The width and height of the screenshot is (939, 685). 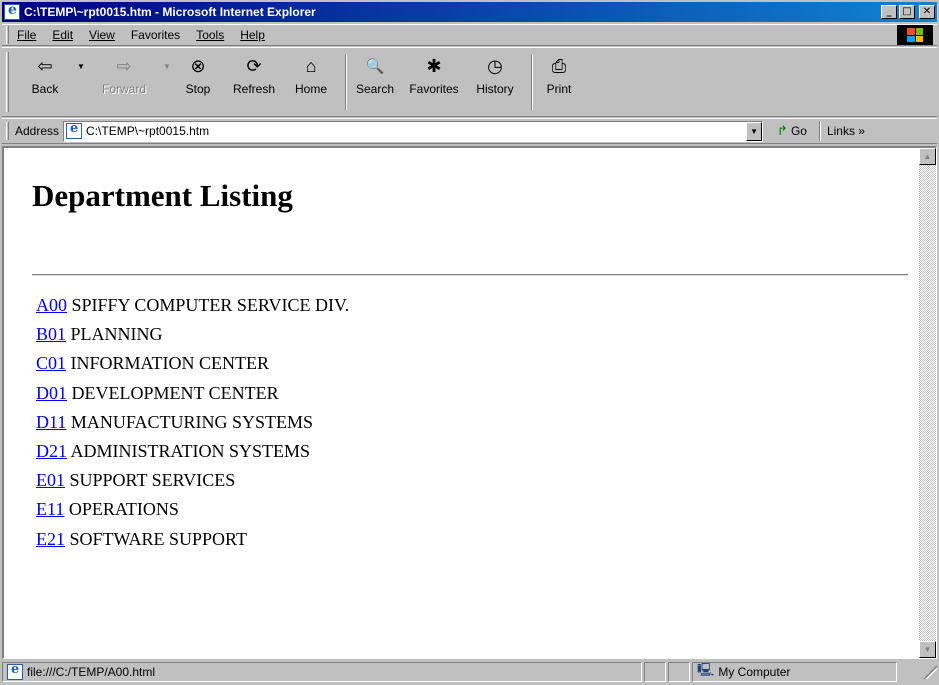 I want to click on toolbar-separator, so click(x=346, y=82).